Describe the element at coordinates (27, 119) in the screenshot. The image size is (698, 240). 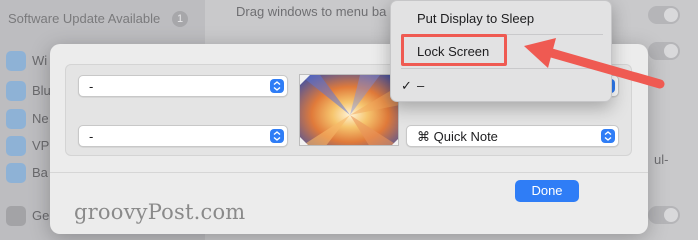
I see `sidebar-item-network: Ne` at that location.